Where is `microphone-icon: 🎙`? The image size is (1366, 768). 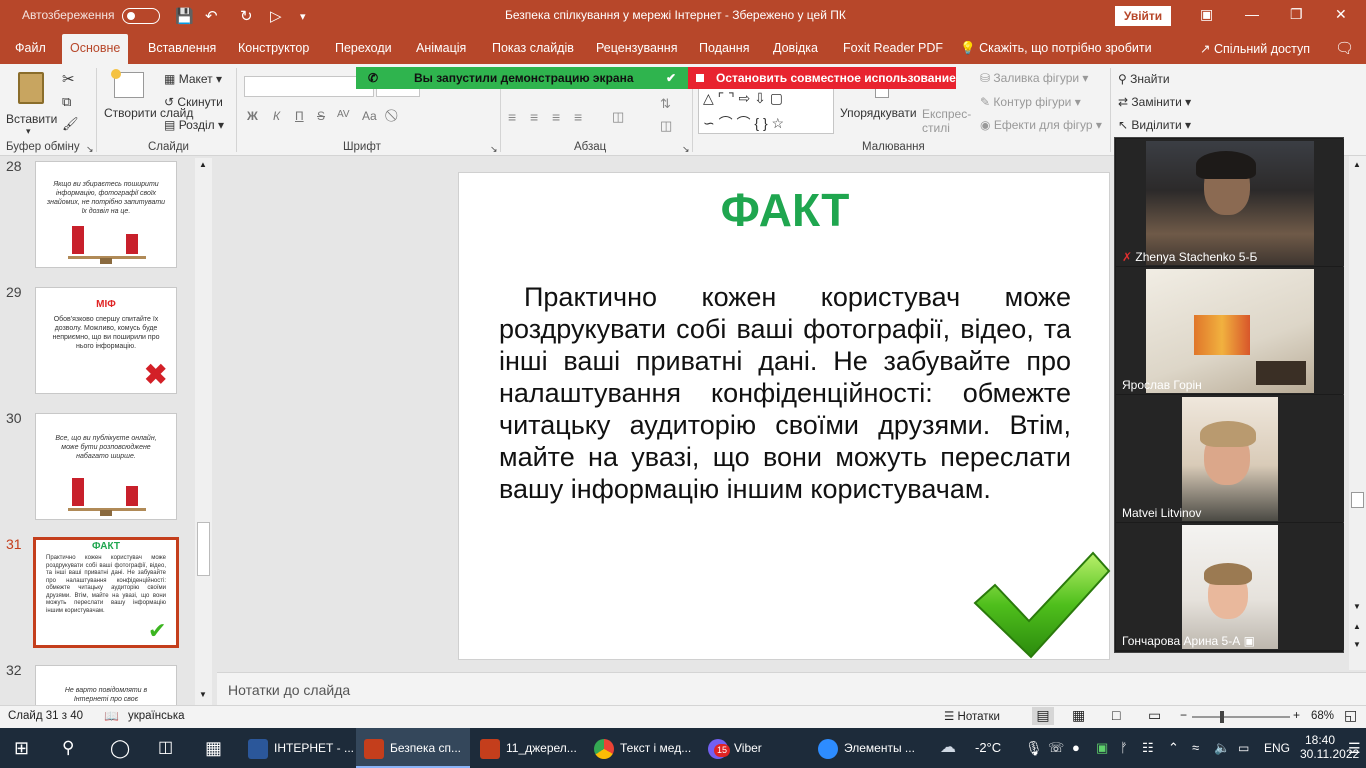 microphone-icon: 🎙 is located at coordinates (1034, 748).